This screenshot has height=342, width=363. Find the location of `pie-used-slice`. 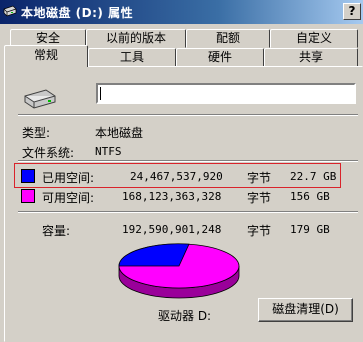

pie-used-slice is located at coordinates (154, 255).